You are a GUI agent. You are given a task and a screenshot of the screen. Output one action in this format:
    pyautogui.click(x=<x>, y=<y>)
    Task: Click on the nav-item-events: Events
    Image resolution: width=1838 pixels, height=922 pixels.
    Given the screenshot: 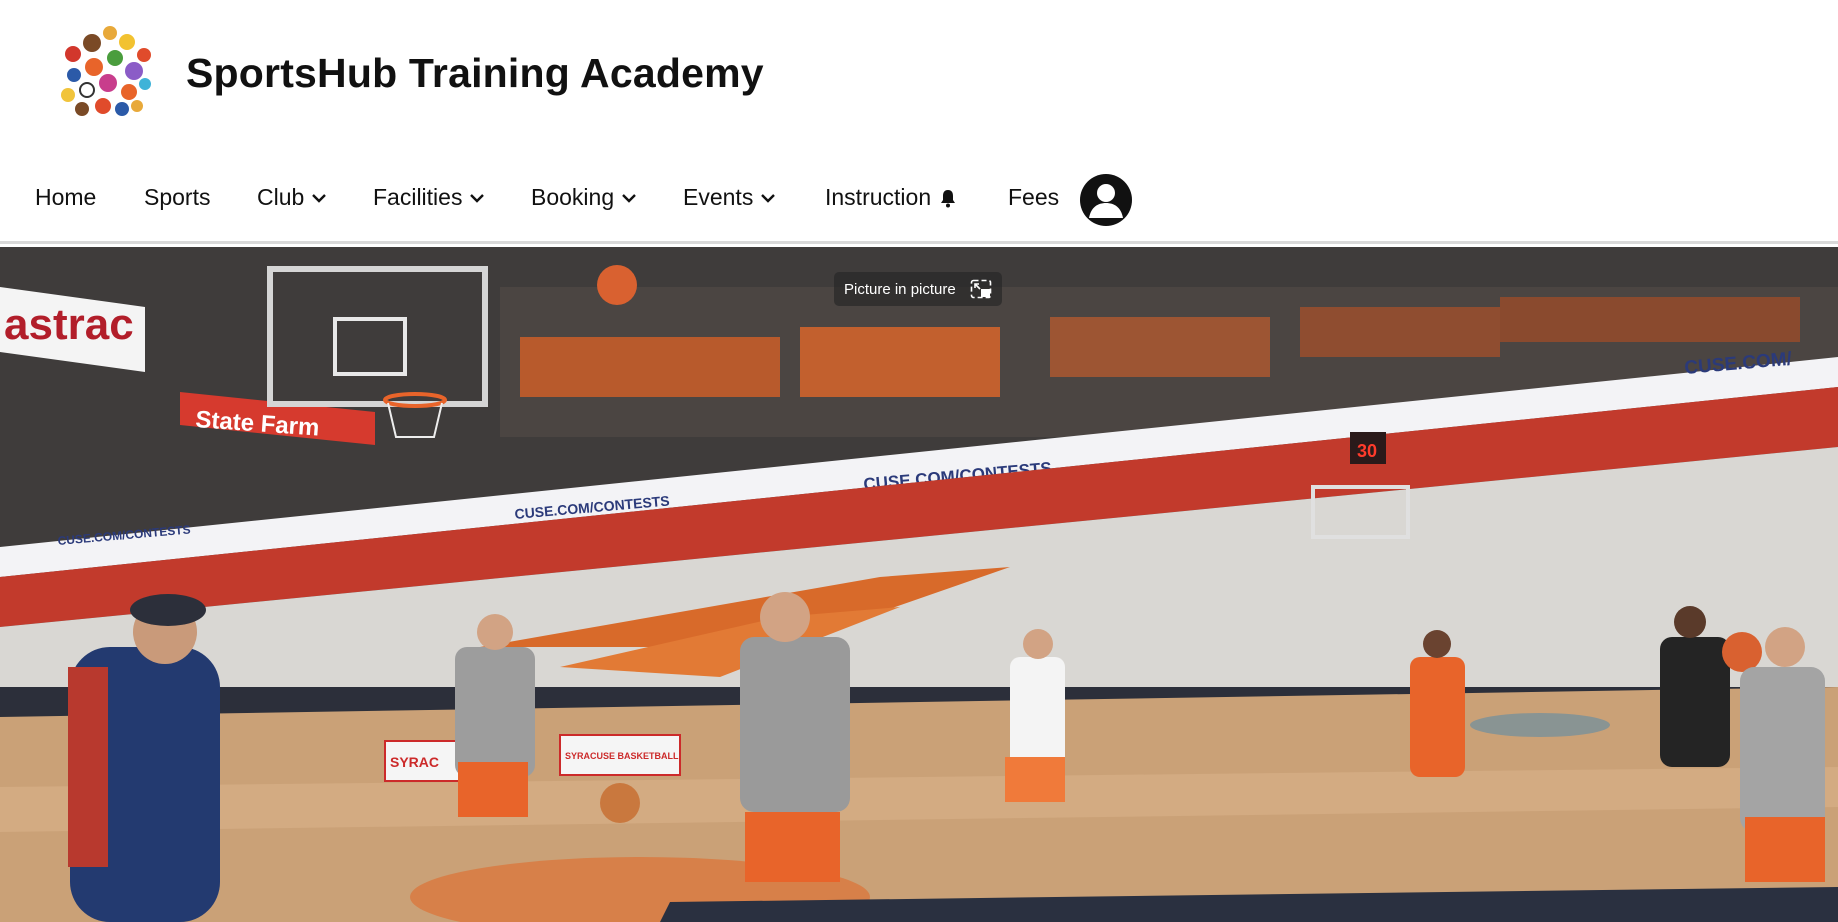 What is the action you would take?
    pyautogui.click(x=729, y=197)
    